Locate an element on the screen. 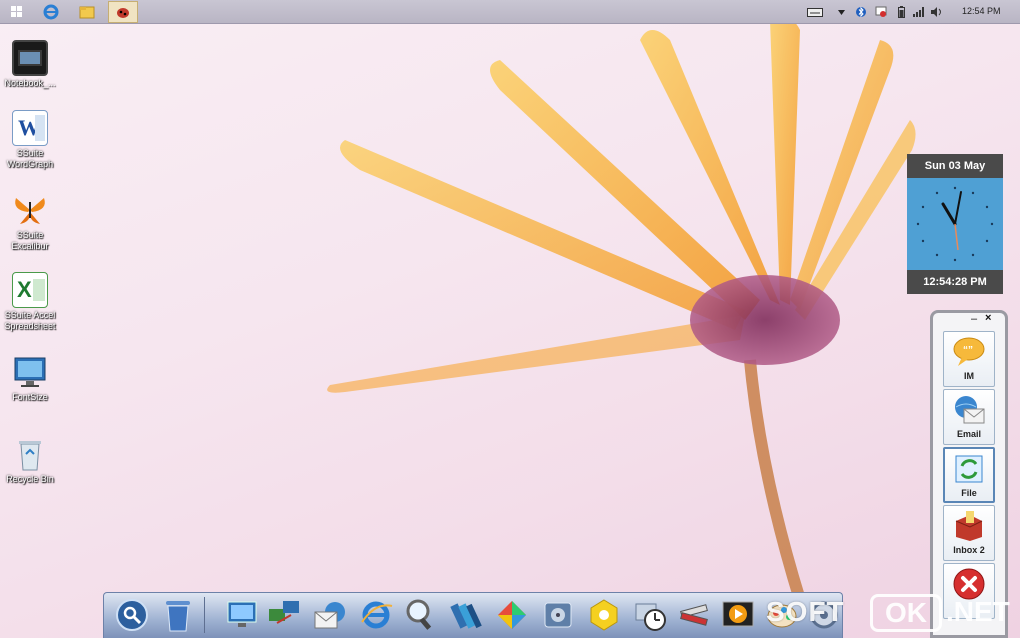 This screenshot has width=1020, height=638. desktop-icon-recycle-bin: Recycle Bin is located at coordinates (30, 460).